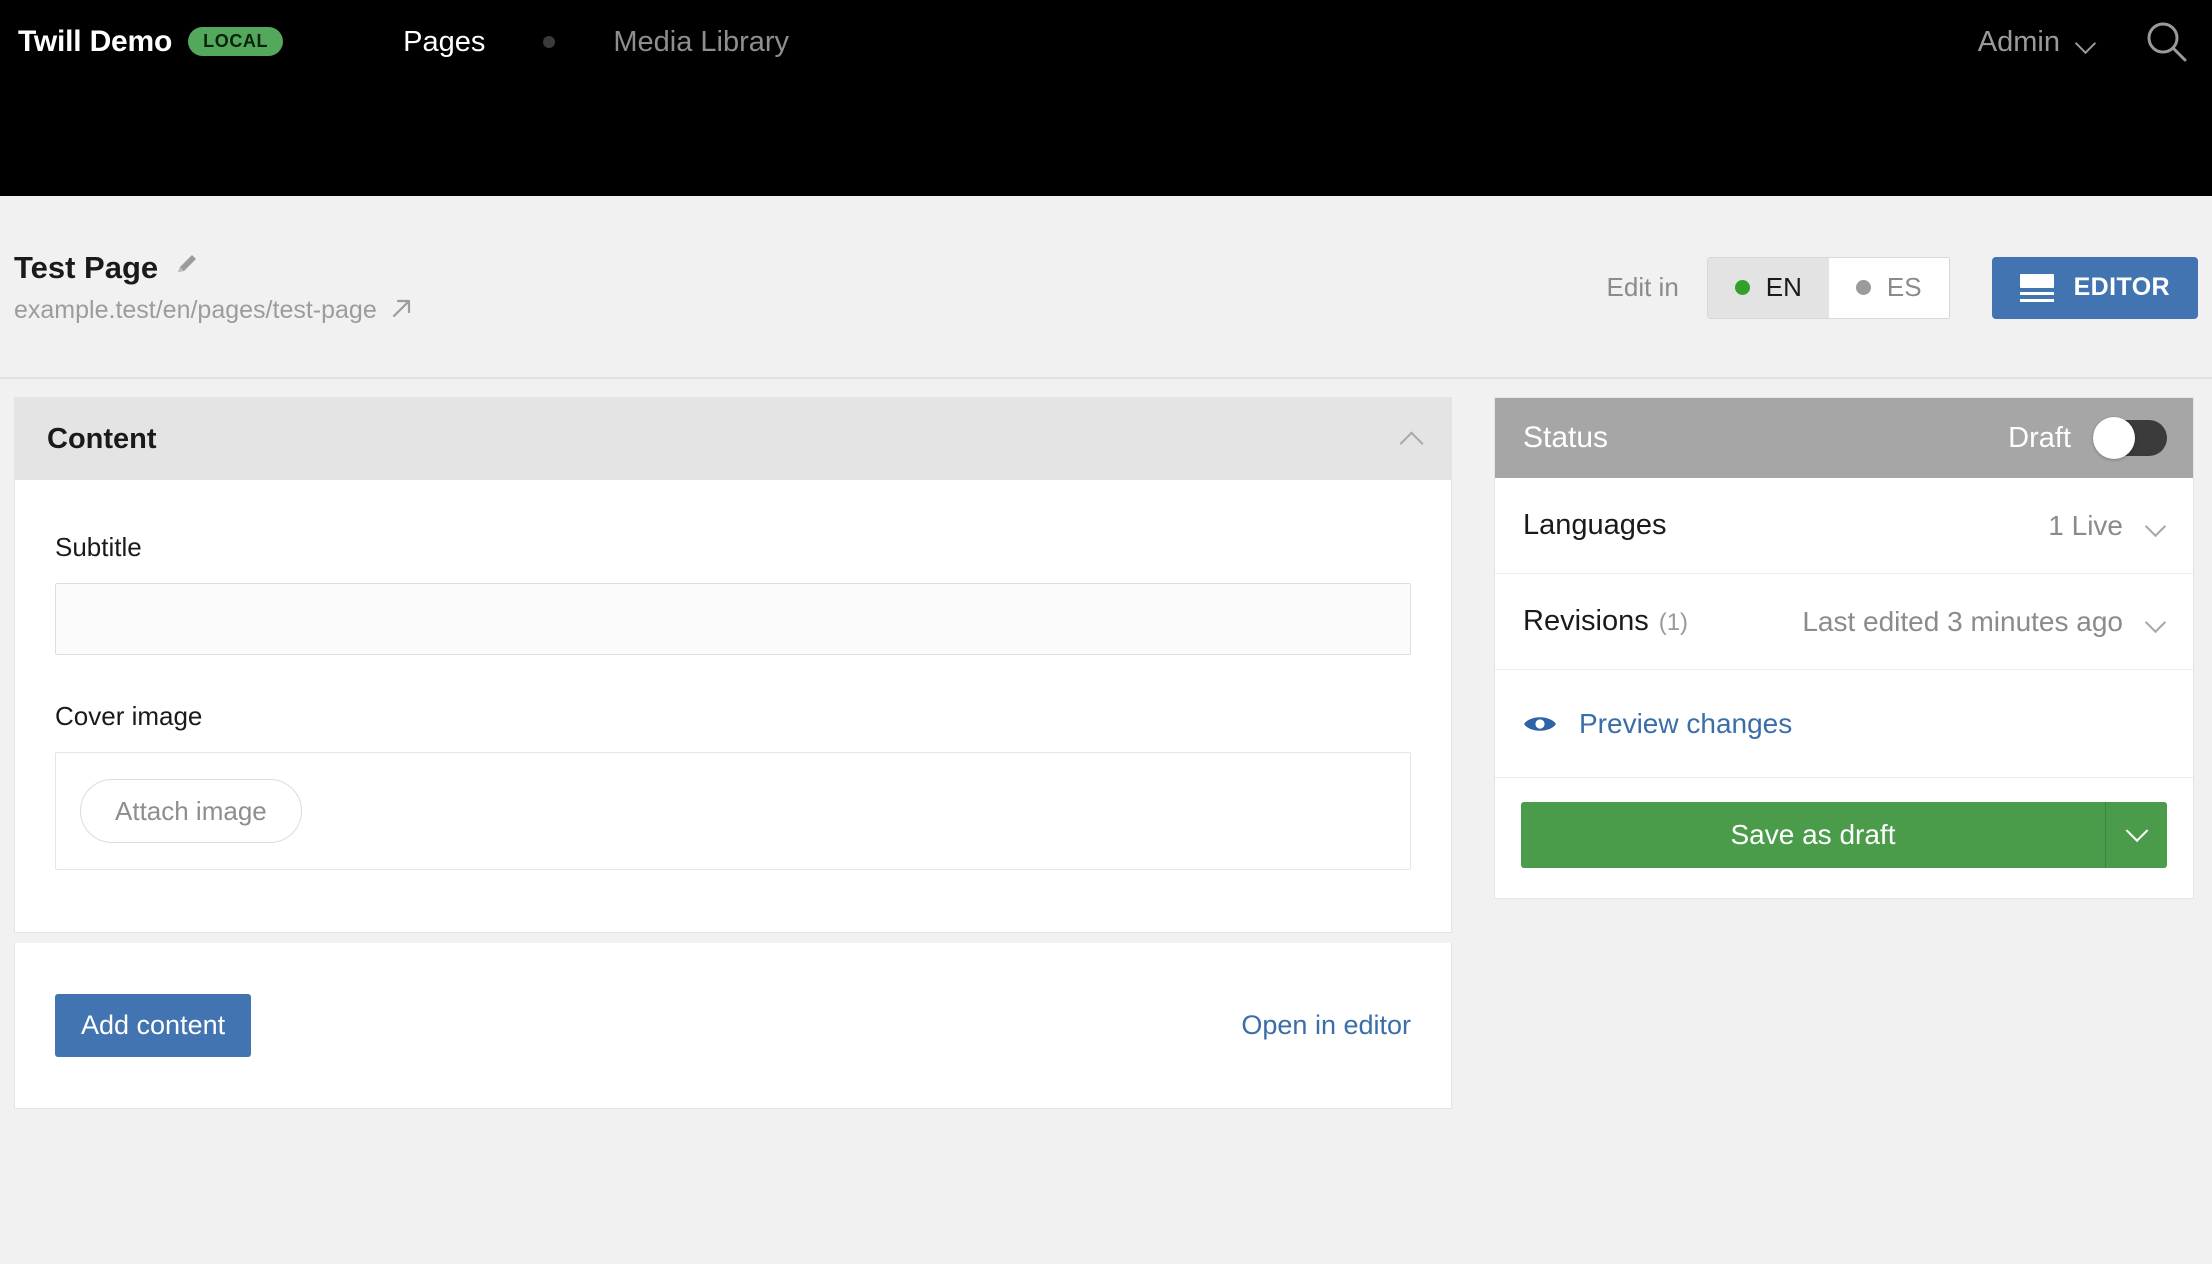 The image size is (2212, 1264). What do you see at coordinates (236, 41) in the screenshot?
I see `environment-badge: LOCAL` at bounding box center [236, 41].